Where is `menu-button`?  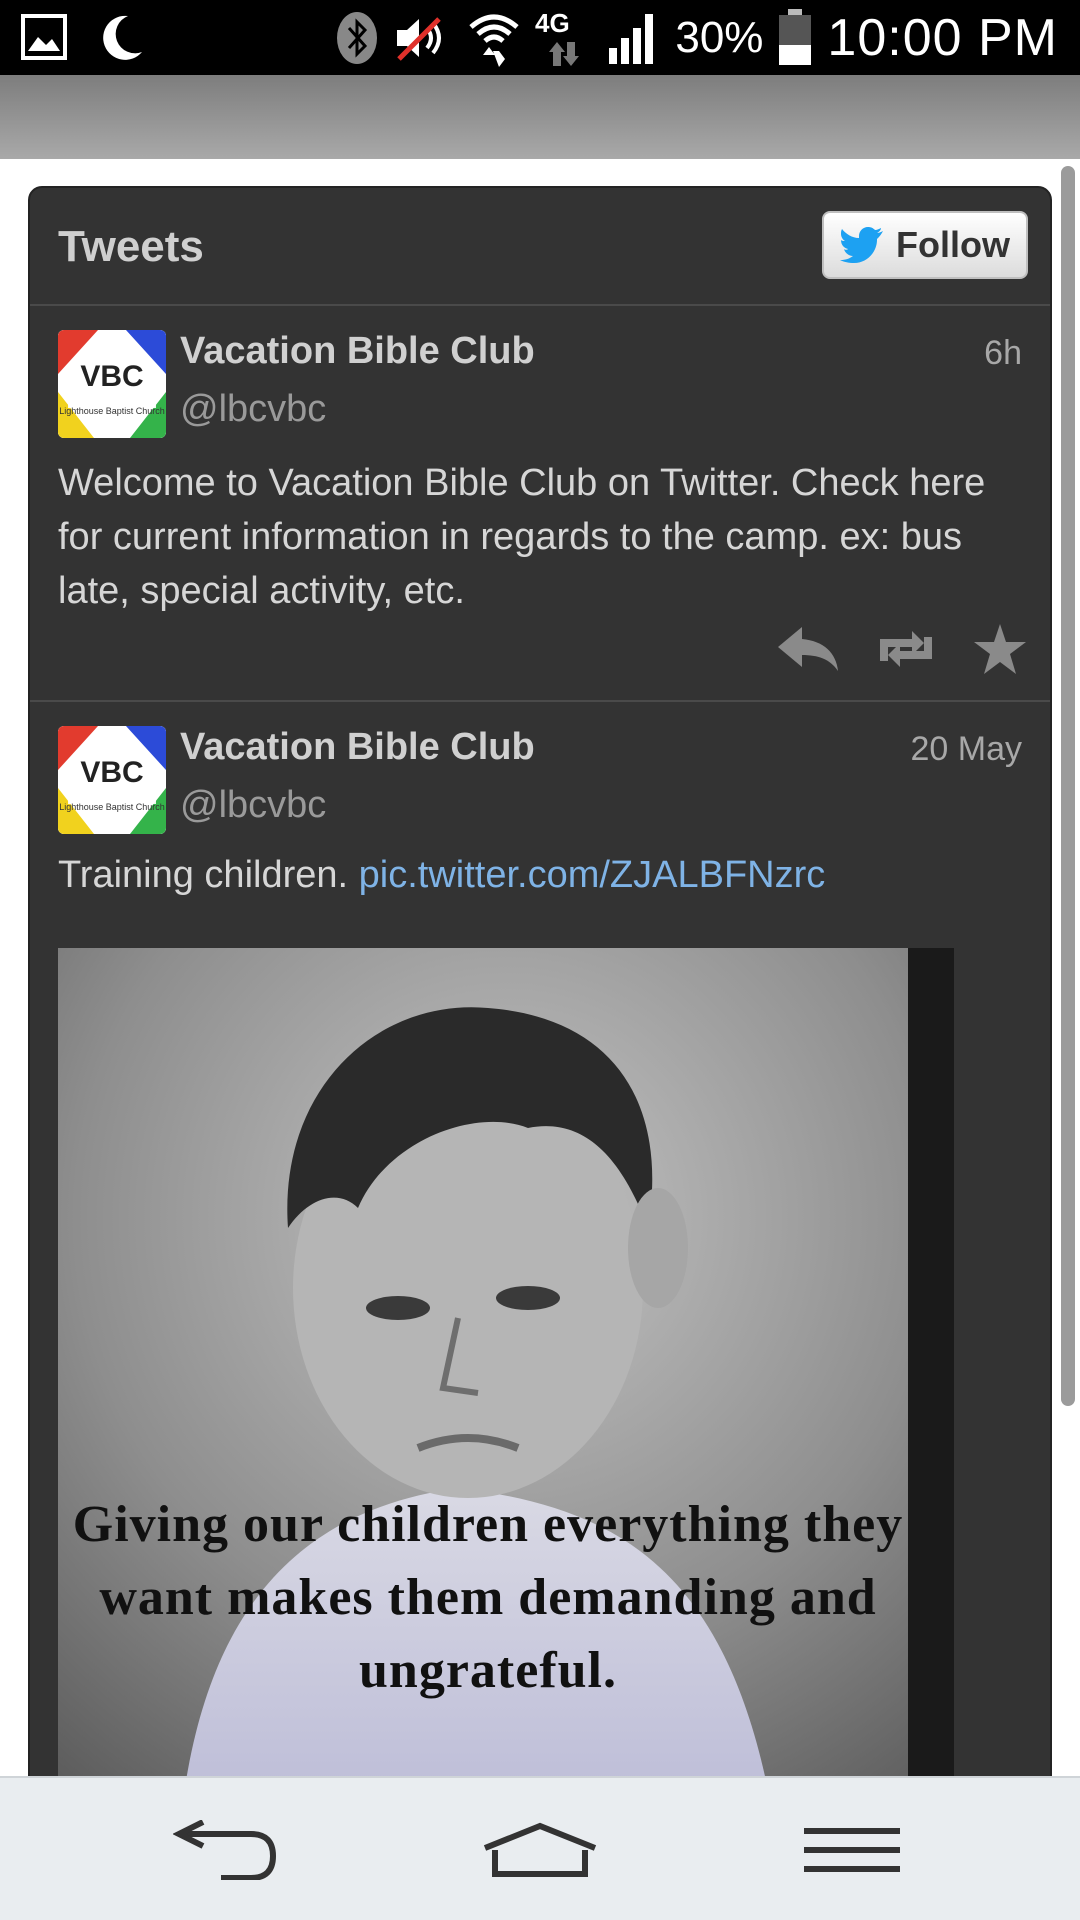 menu-button is located at coordinates (852, 1850).